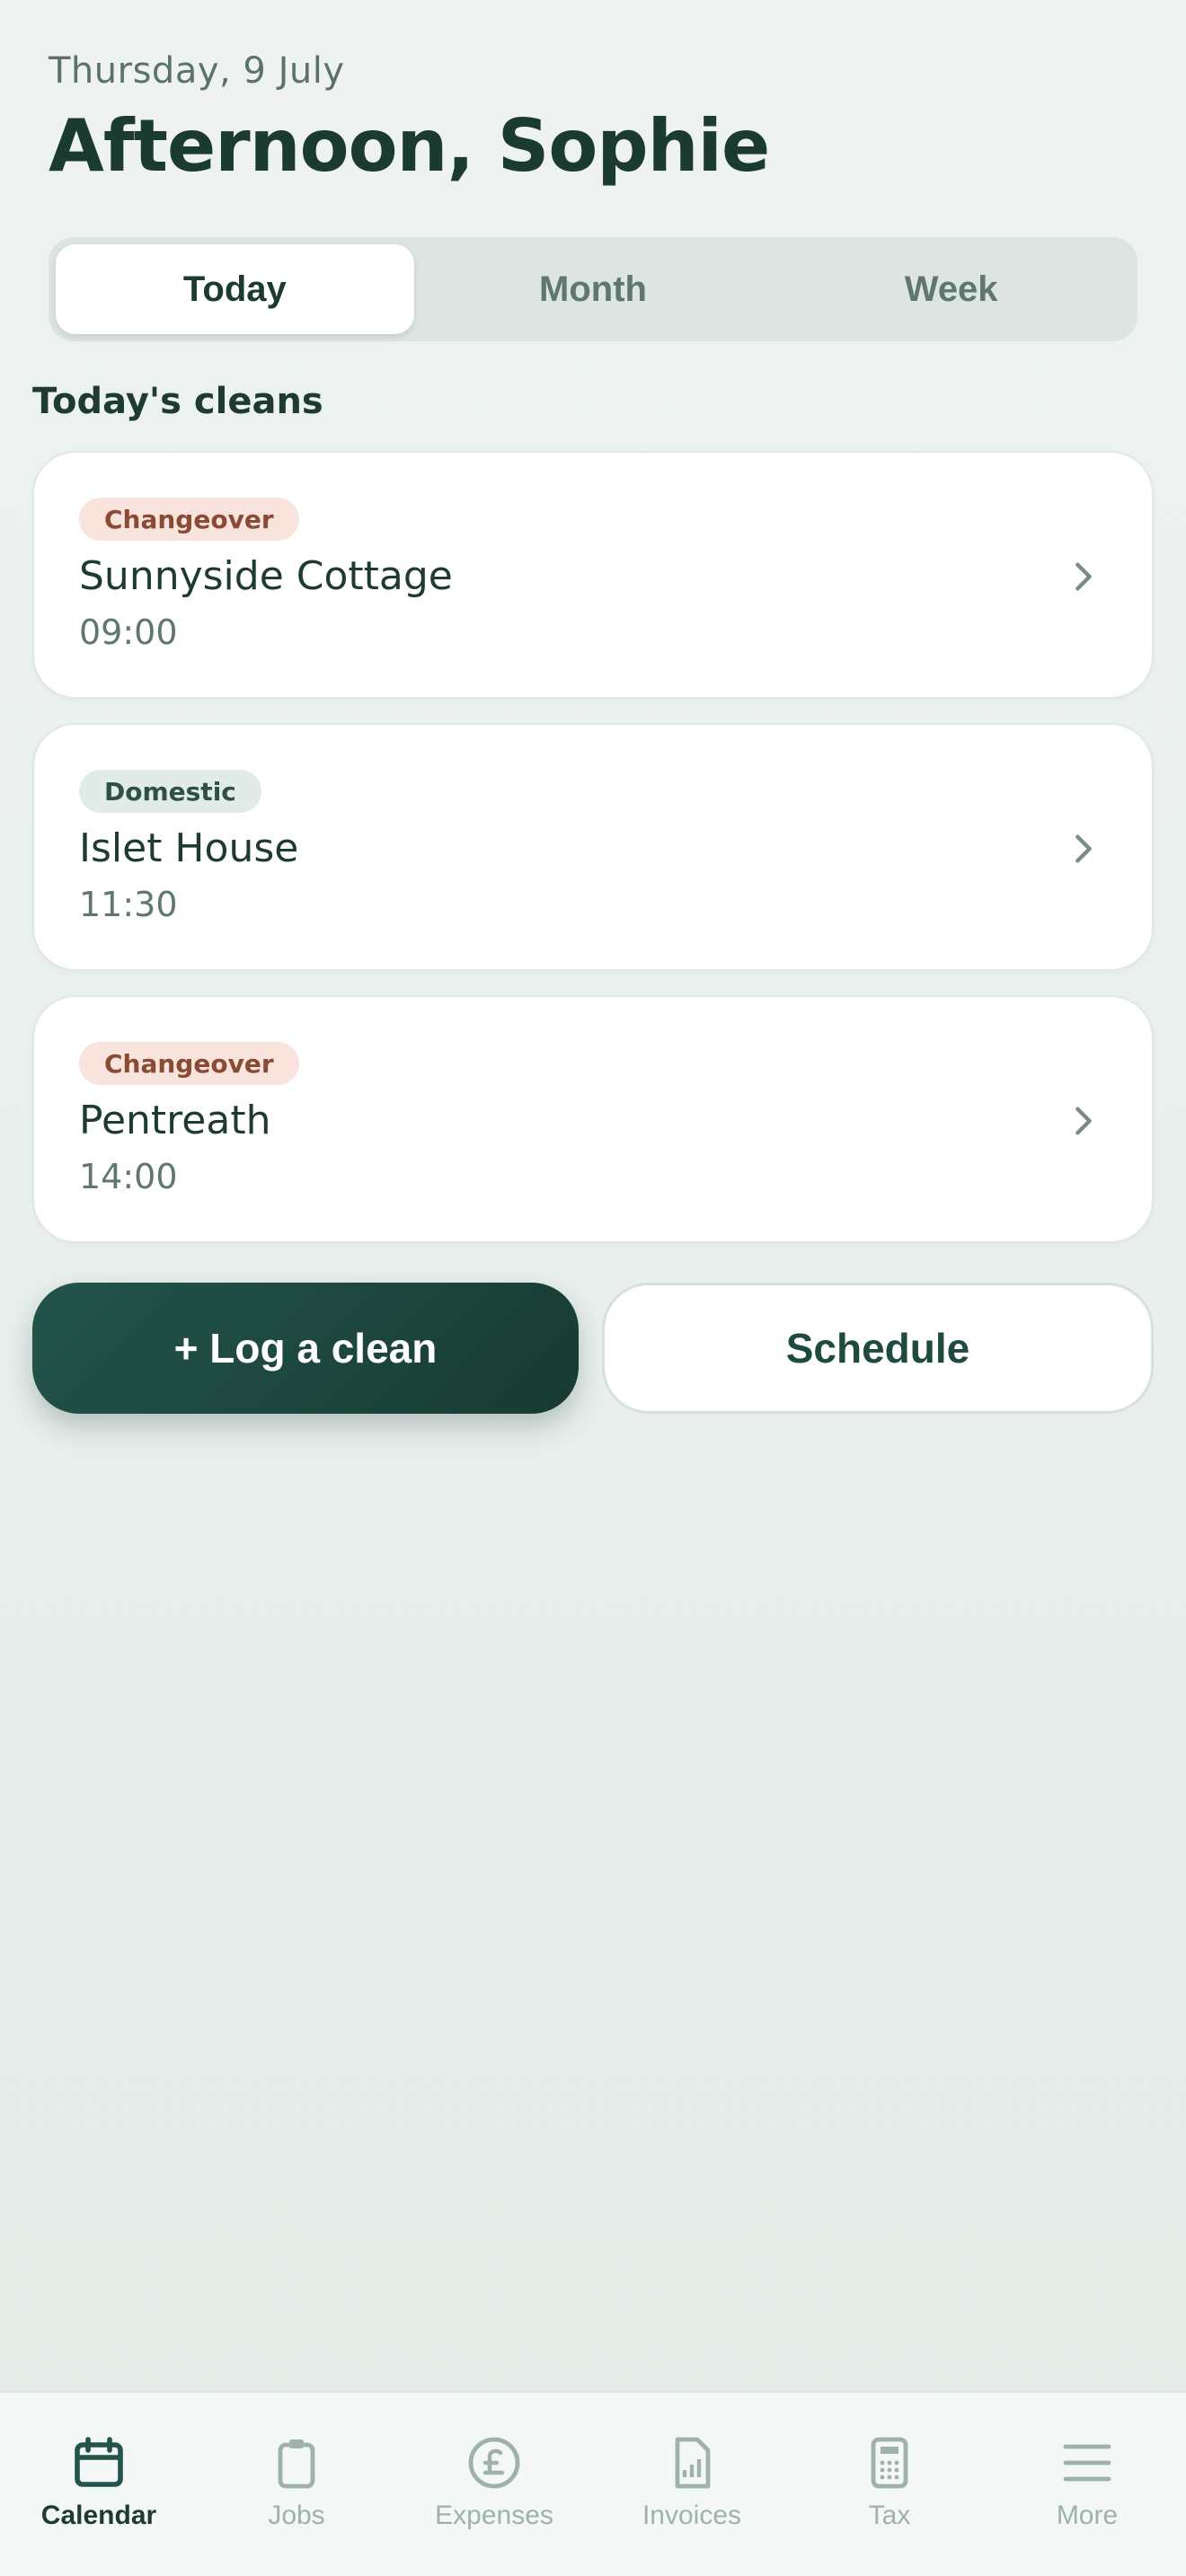 Image resolution: width=1186 pixels, height=2576 pixels. Describe the element at coordinates (266, 576) in the screenshot. I see `property-name: Sunnyside Cottage` at that location.